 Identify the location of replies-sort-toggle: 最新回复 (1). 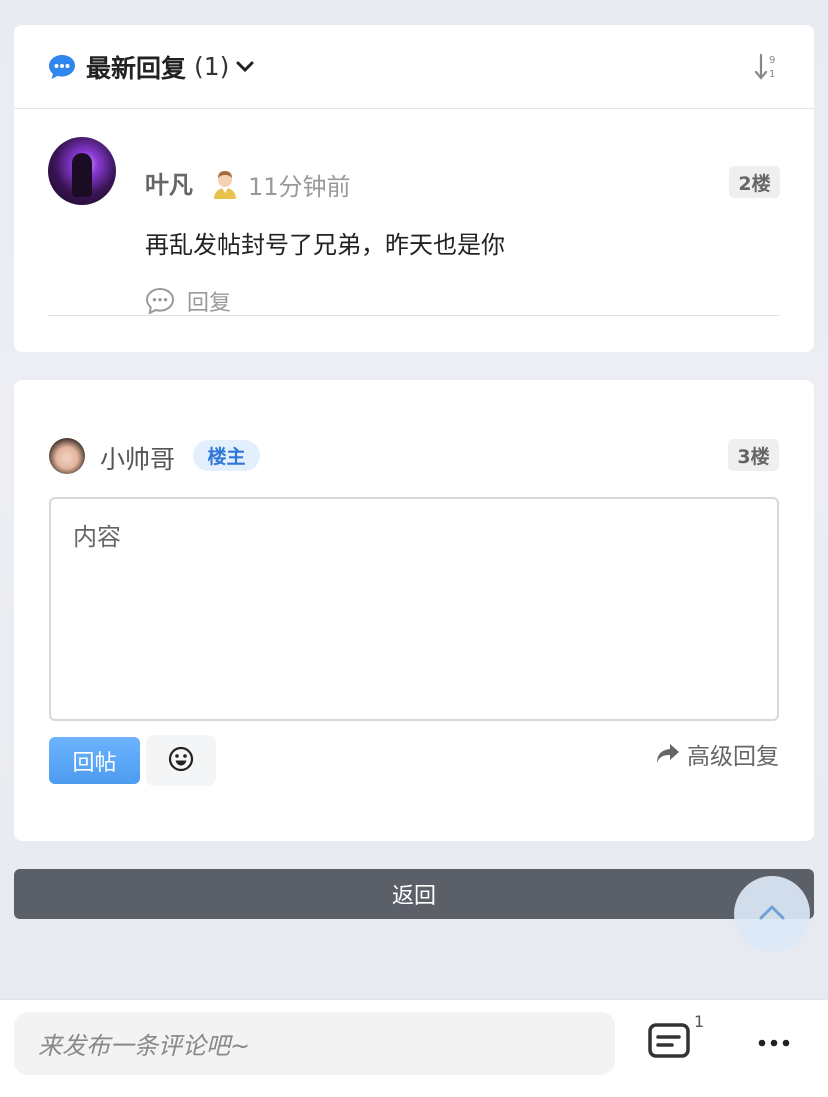
(151, 67).